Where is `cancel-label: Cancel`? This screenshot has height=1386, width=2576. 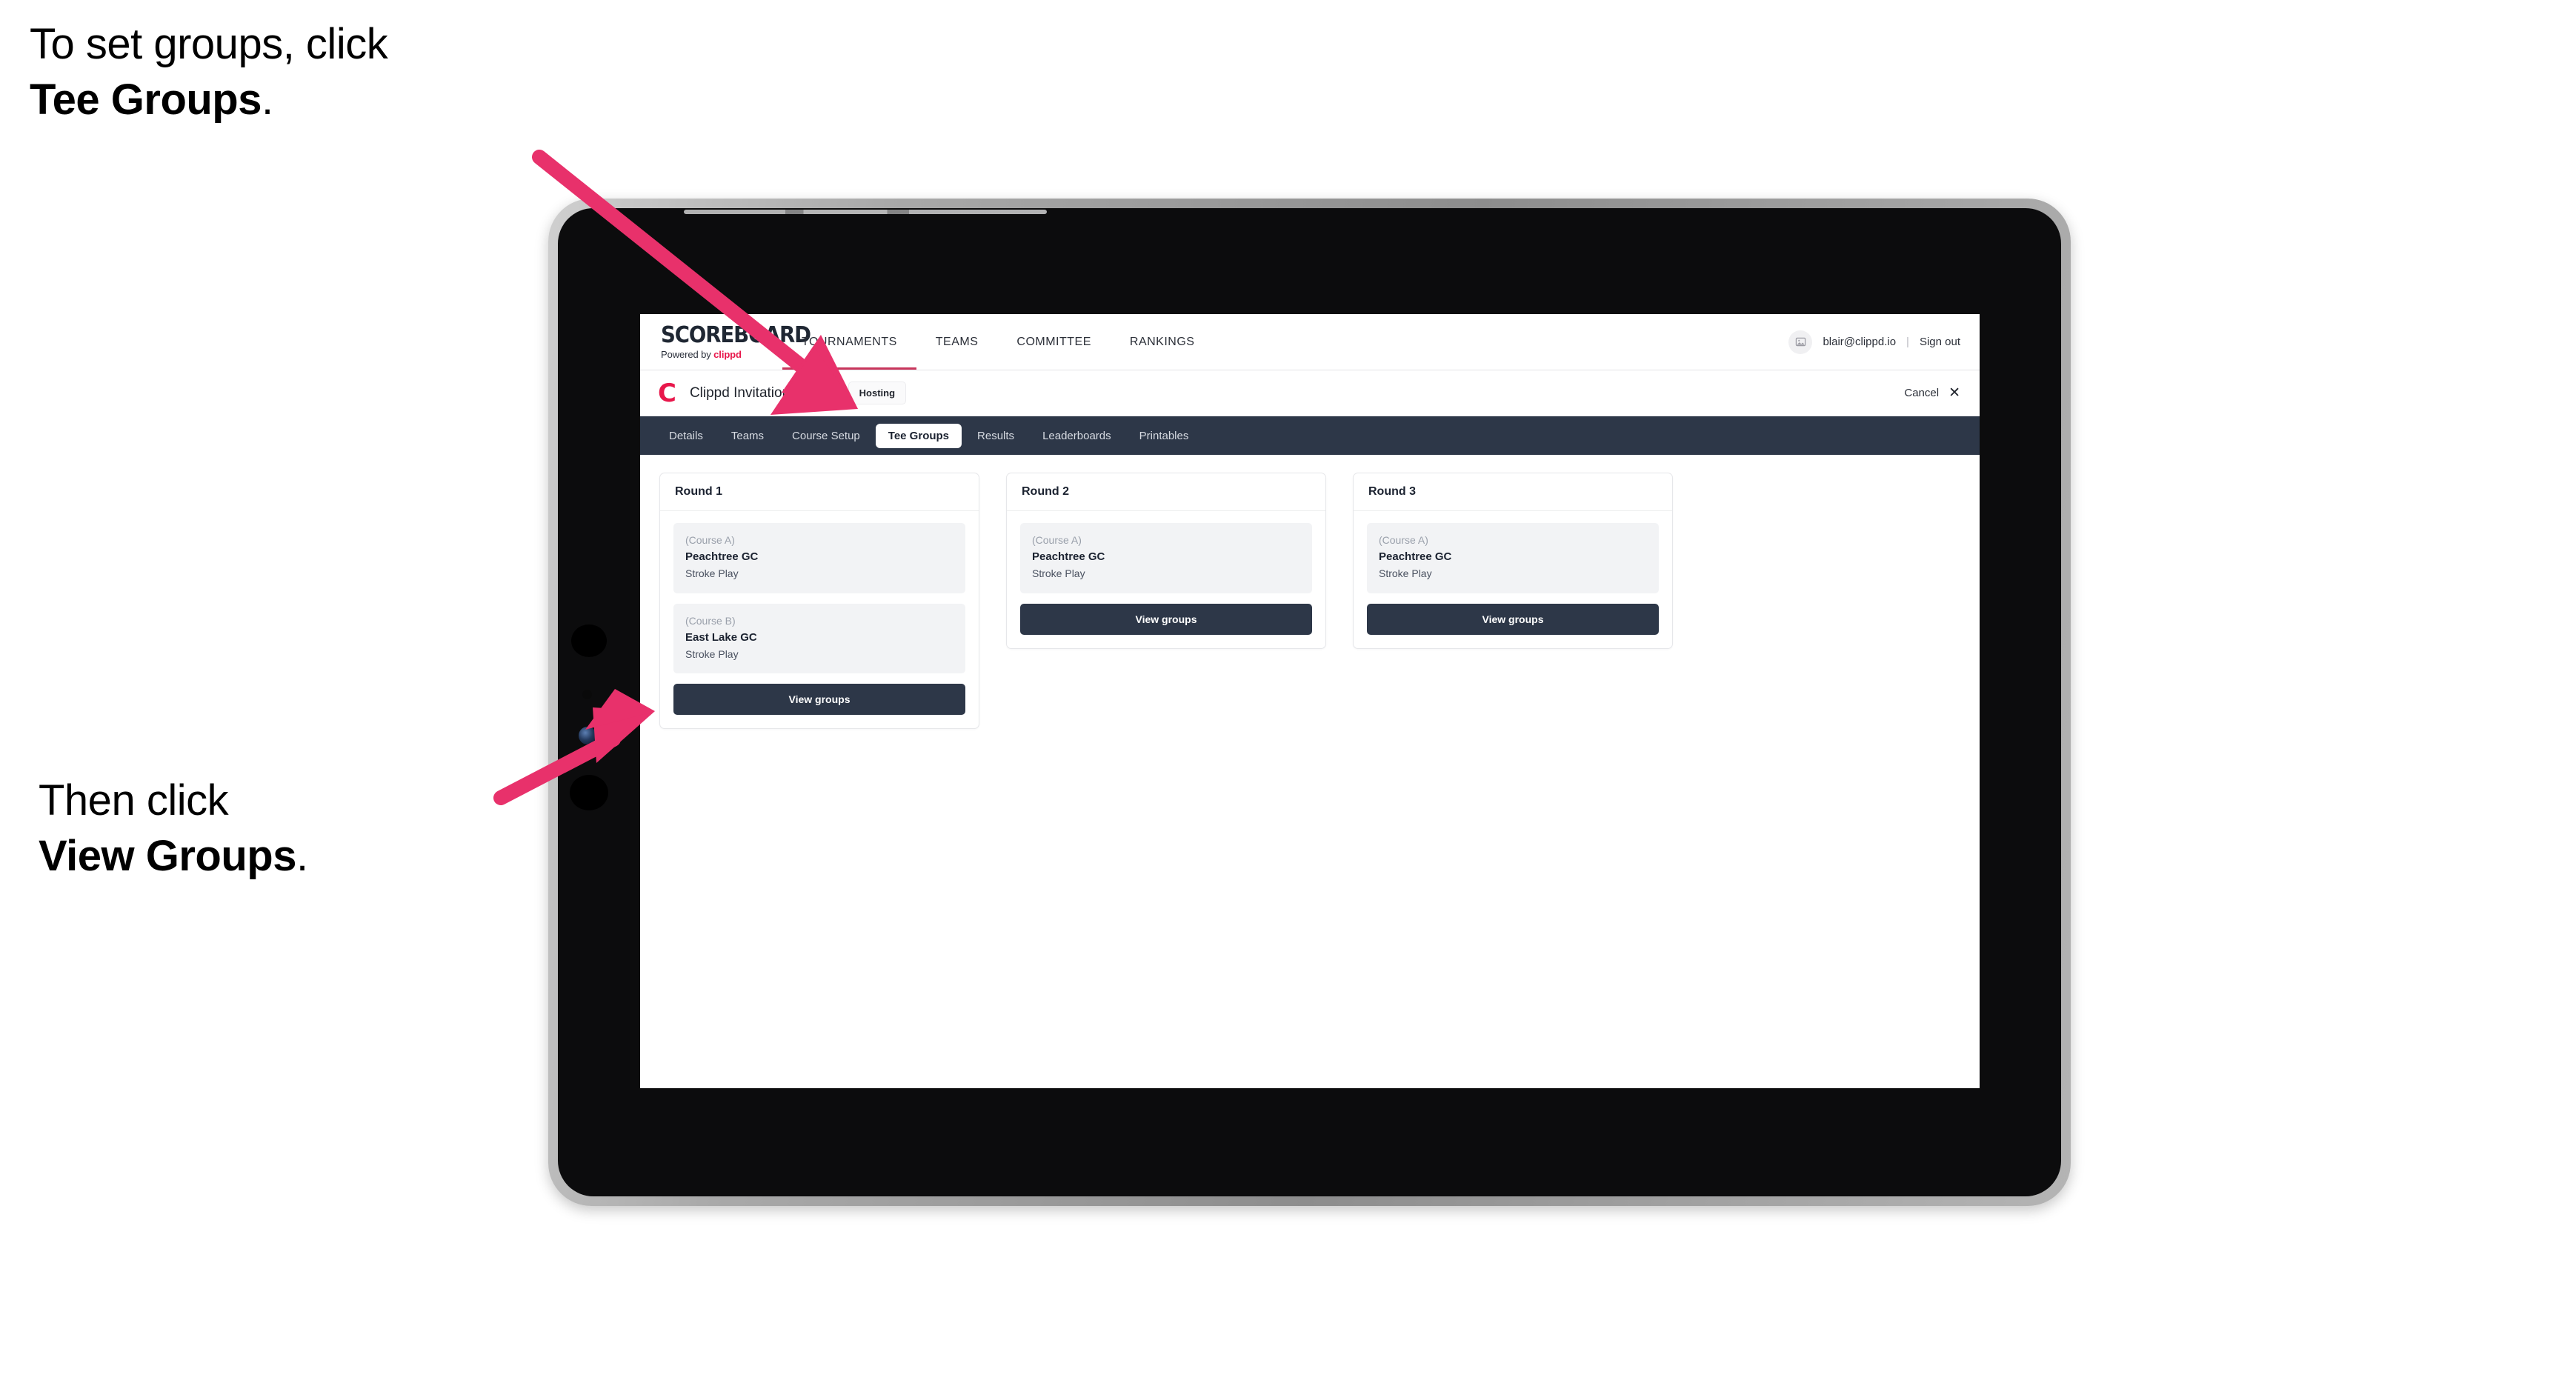
cancel-label: Cancel is located at coordinates (1922, 393).